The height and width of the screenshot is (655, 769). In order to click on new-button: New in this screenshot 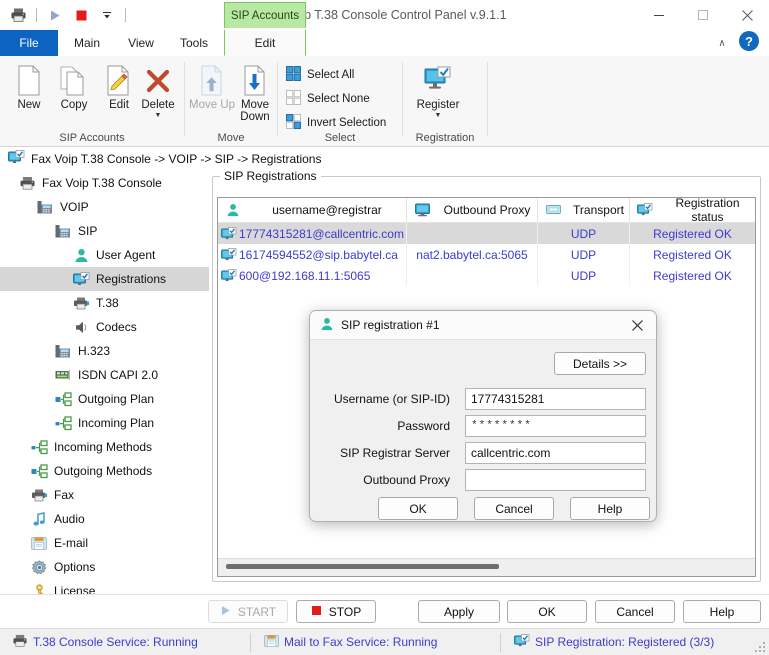, I will do `click(29, 93)`.